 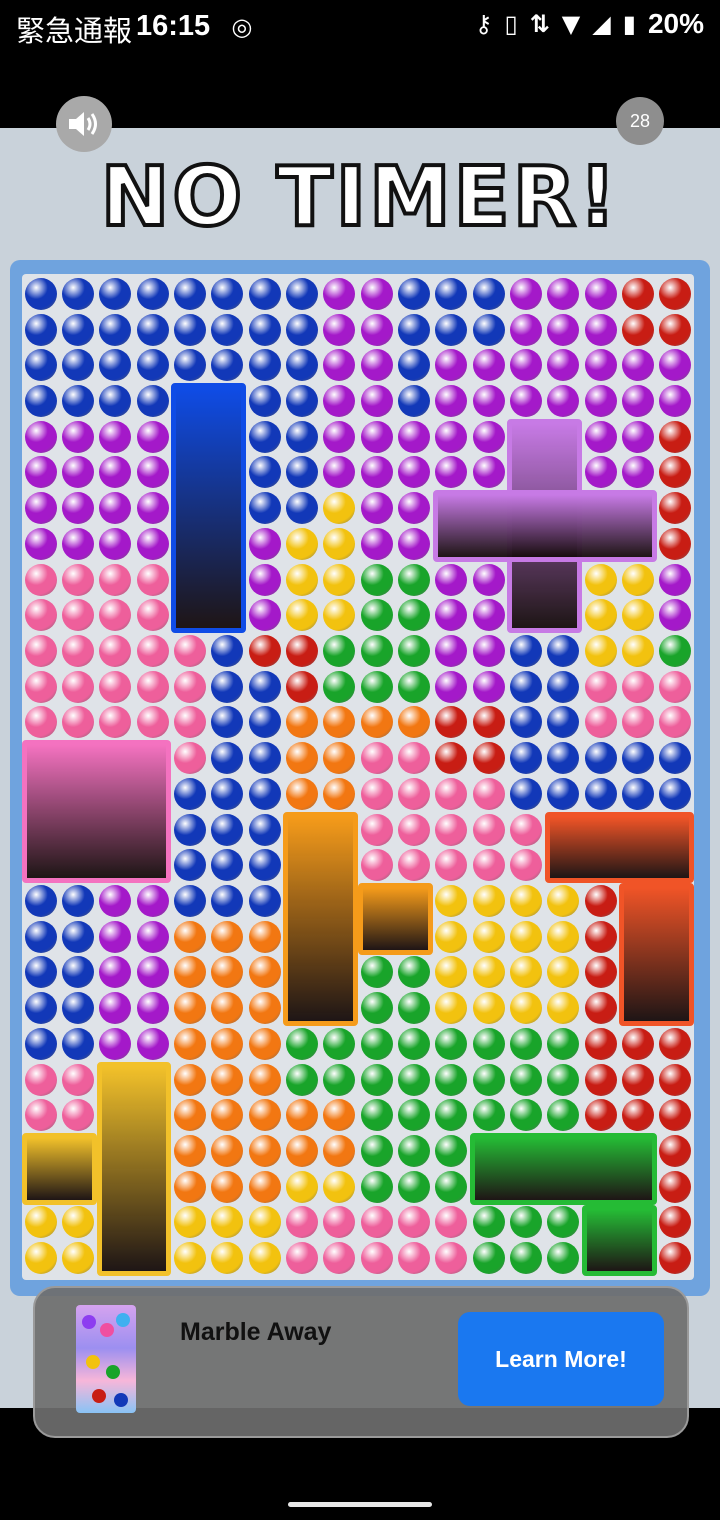 What do you see at coordinates (561, 1359) in the screenshot?
I see `learn-more-button: Learn More!` at bounding box center [561, 1359].